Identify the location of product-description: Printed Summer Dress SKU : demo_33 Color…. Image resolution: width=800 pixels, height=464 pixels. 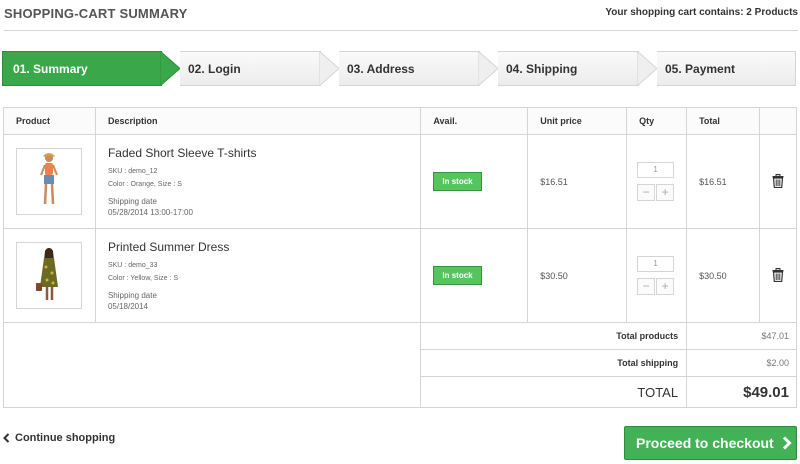
(258, 275).